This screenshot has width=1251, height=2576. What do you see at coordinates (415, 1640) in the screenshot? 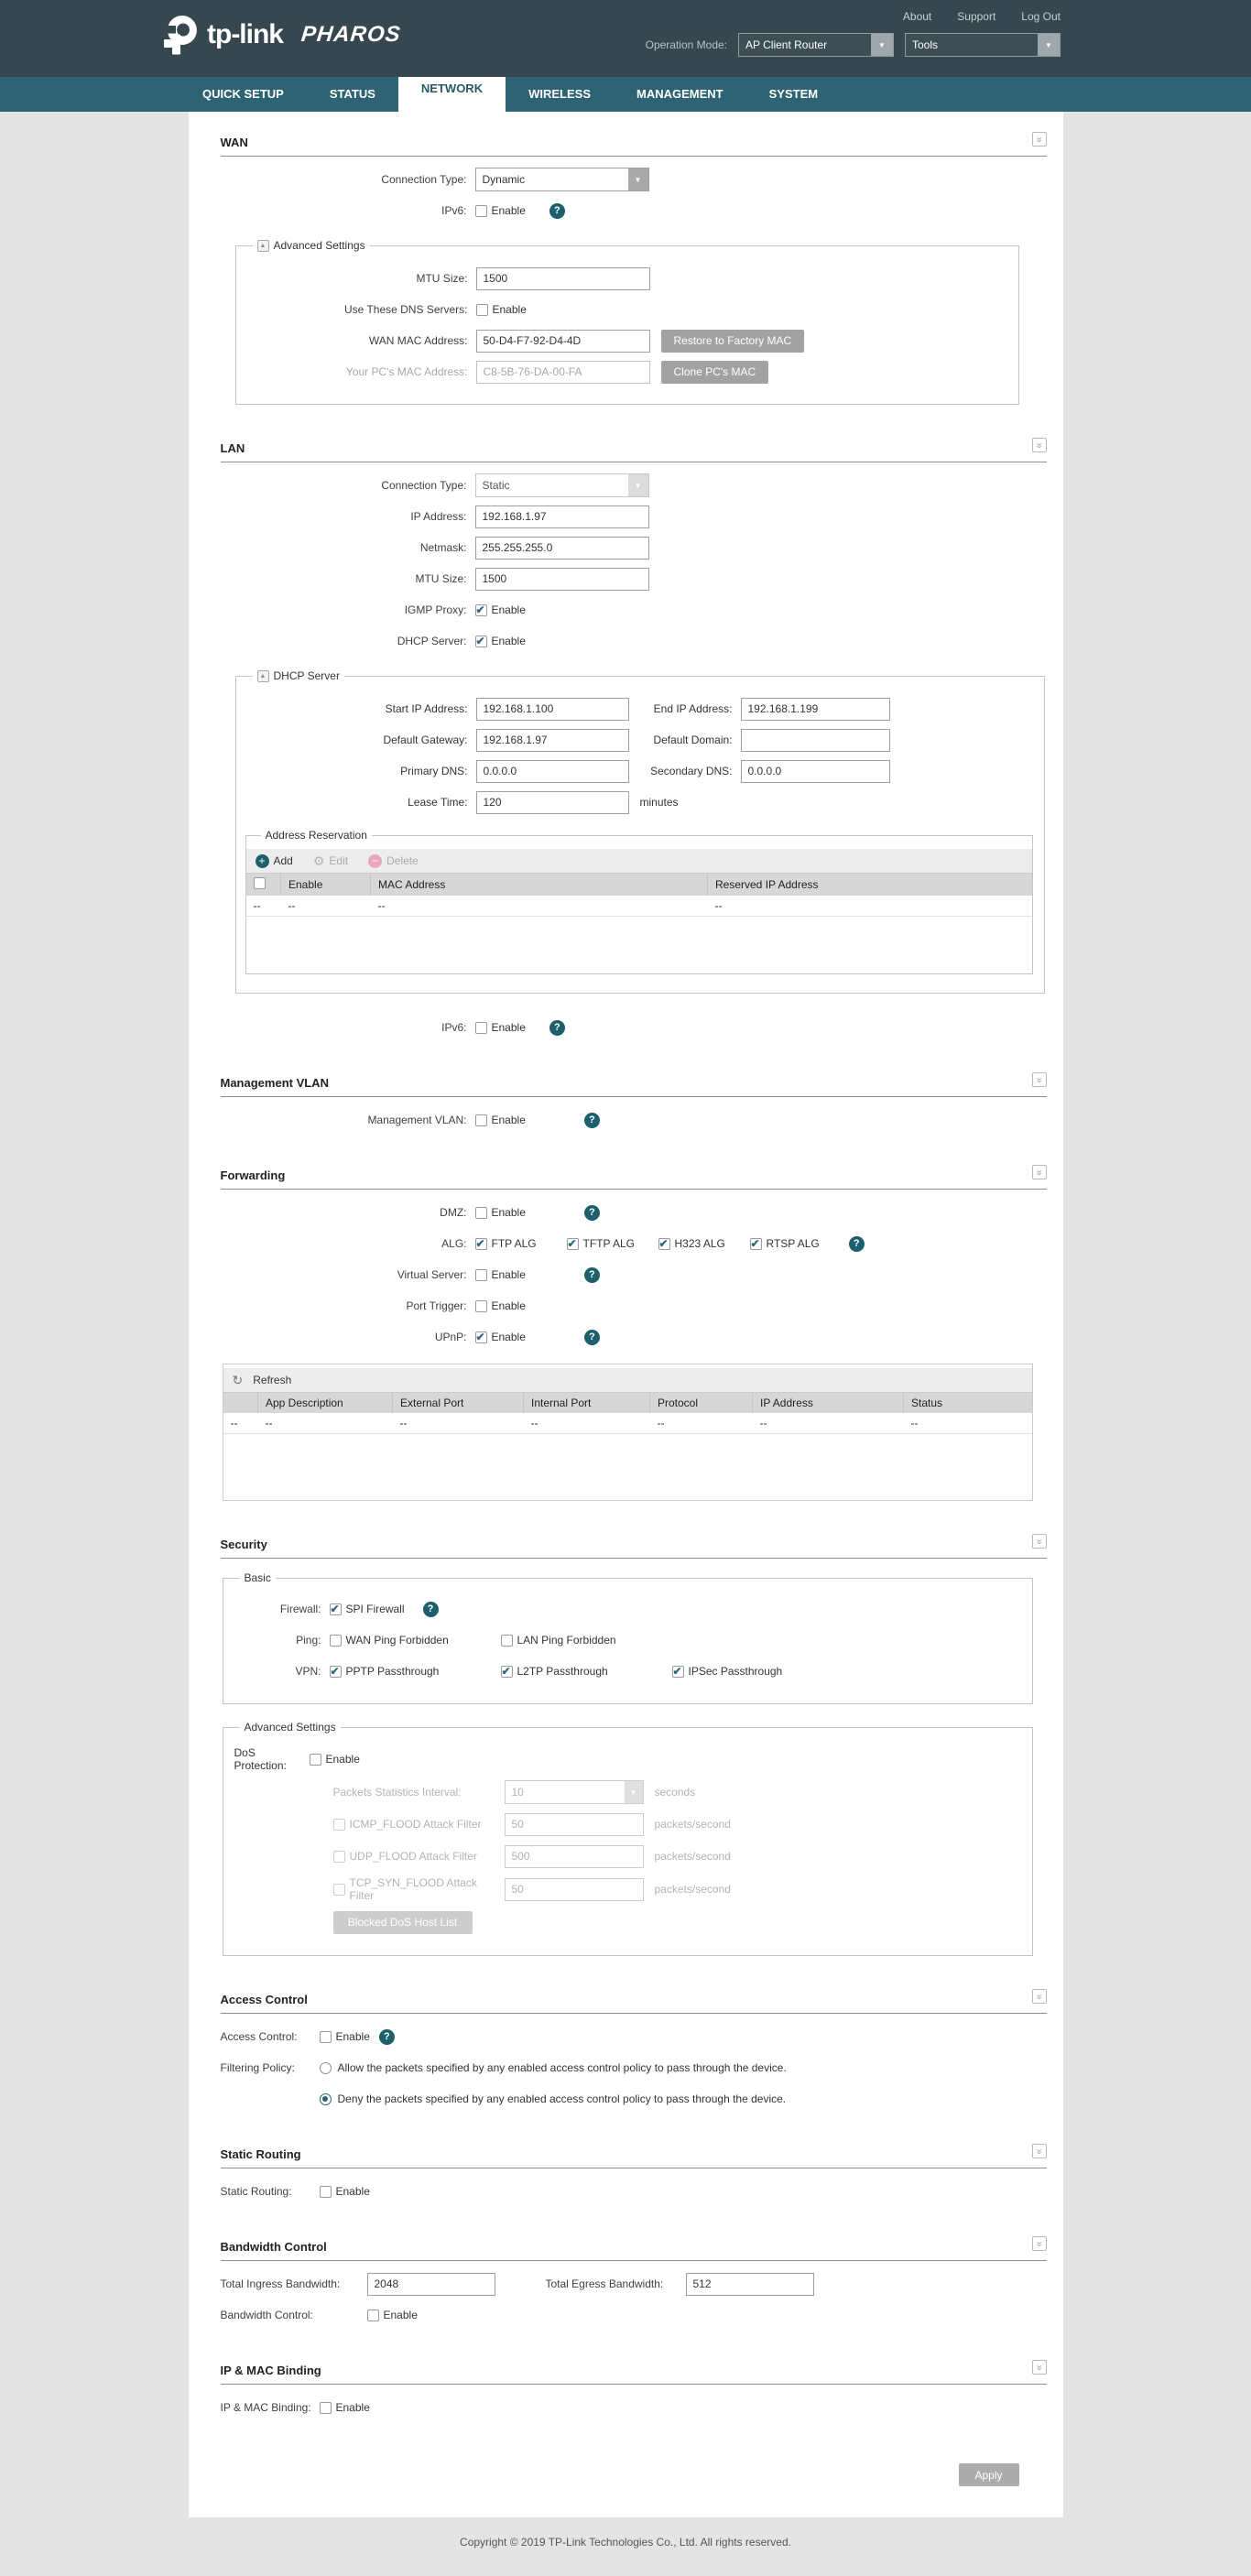
I see `wan-ping-item: WAN Ping Forbidden` at bounding box center [415, 1640].